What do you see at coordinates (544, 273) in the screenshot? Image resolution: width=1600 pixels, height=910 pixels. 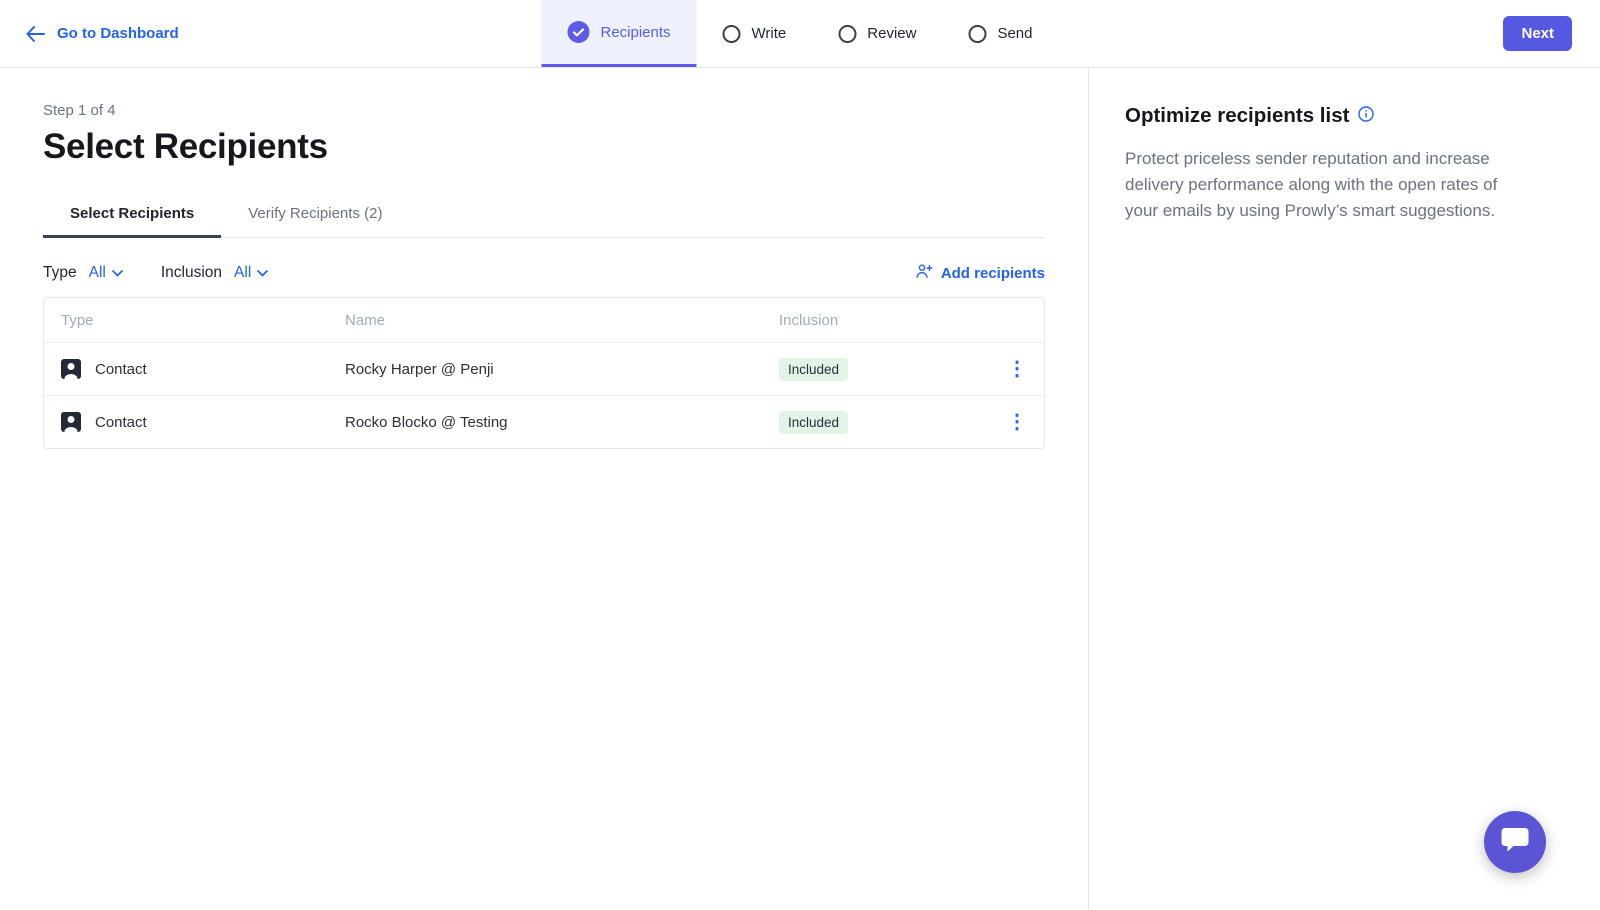 I see `filters-row: Type All Inclusion All Add recipients` at bounding box center [544, 273].